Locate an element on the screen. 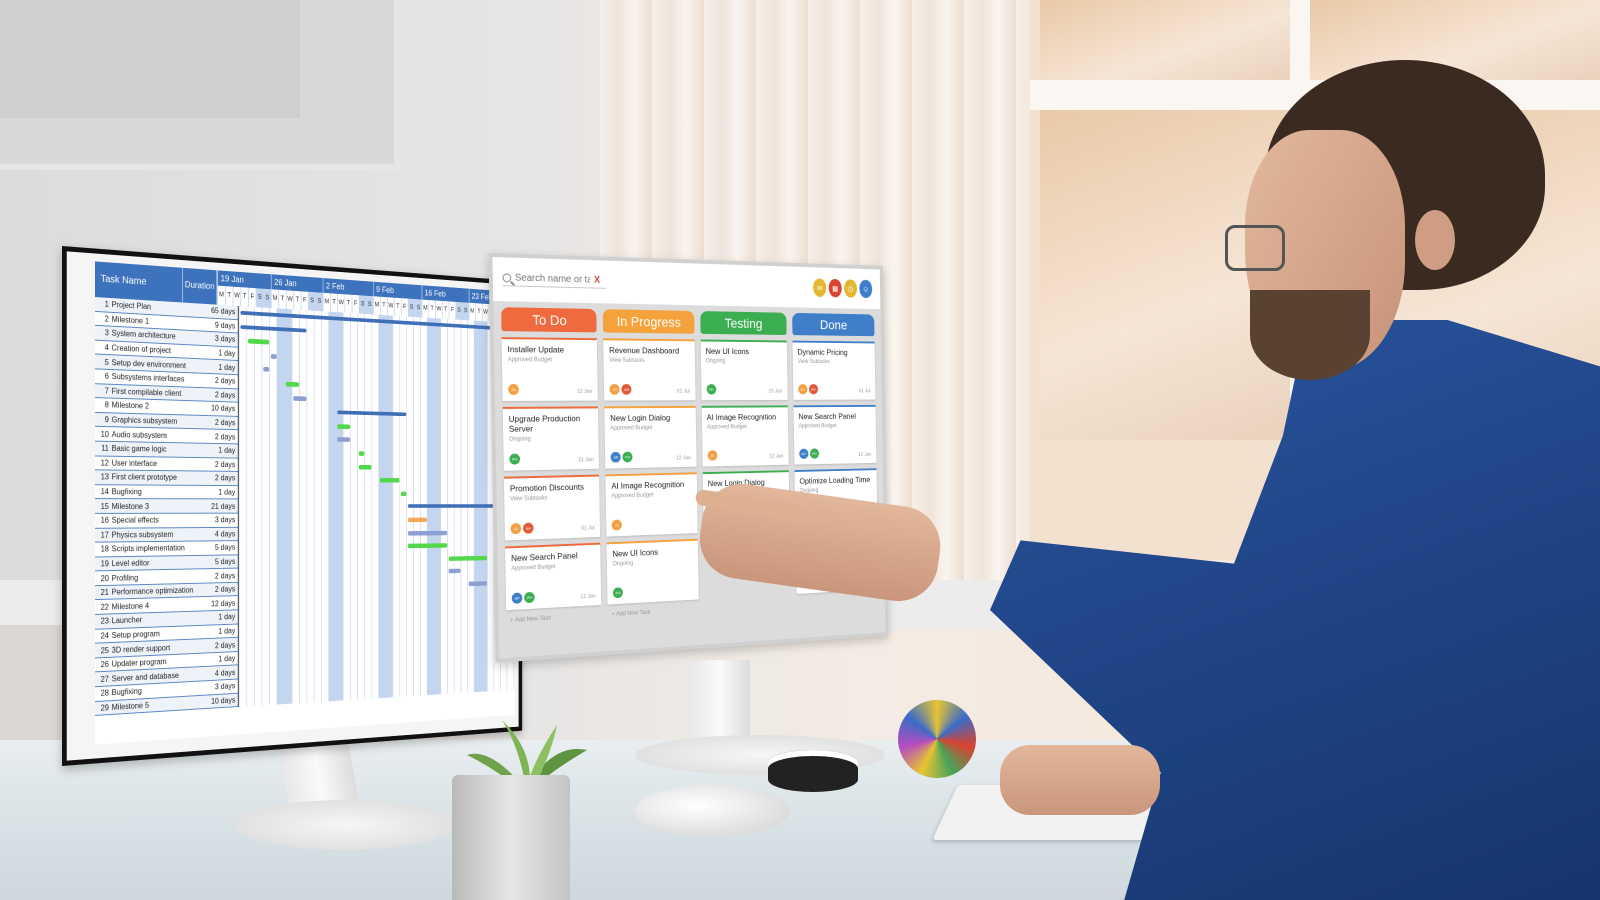  task-duration: 10 days is located at coordinates (223, 409).